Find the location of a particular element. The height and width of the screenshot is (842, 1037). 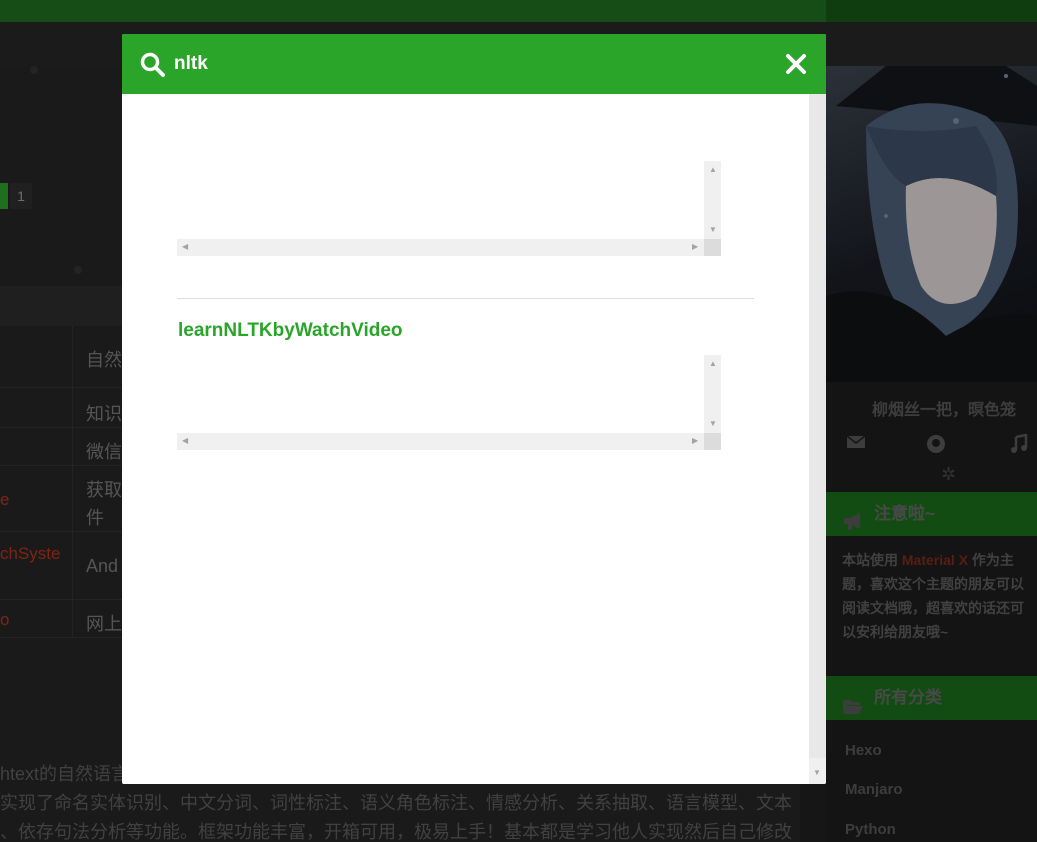

modal-vertical-scrollbar: ▼ is located at coordinates (817, 439).